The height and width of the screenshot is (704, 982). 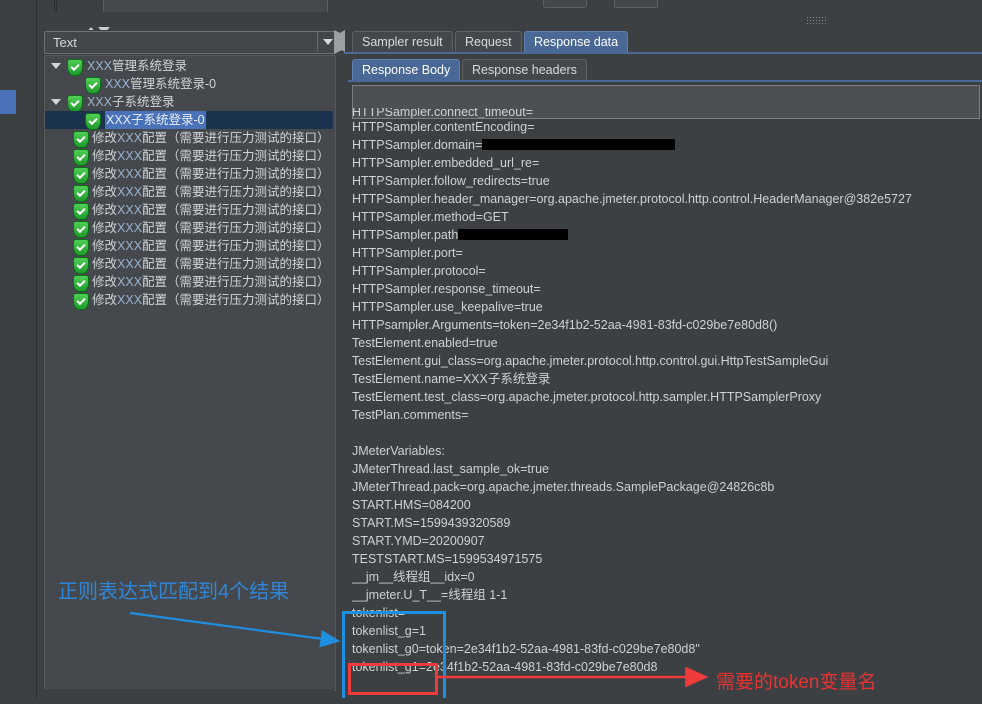 I want to click on secondary-tab-underline, so click(x=665, y=81).